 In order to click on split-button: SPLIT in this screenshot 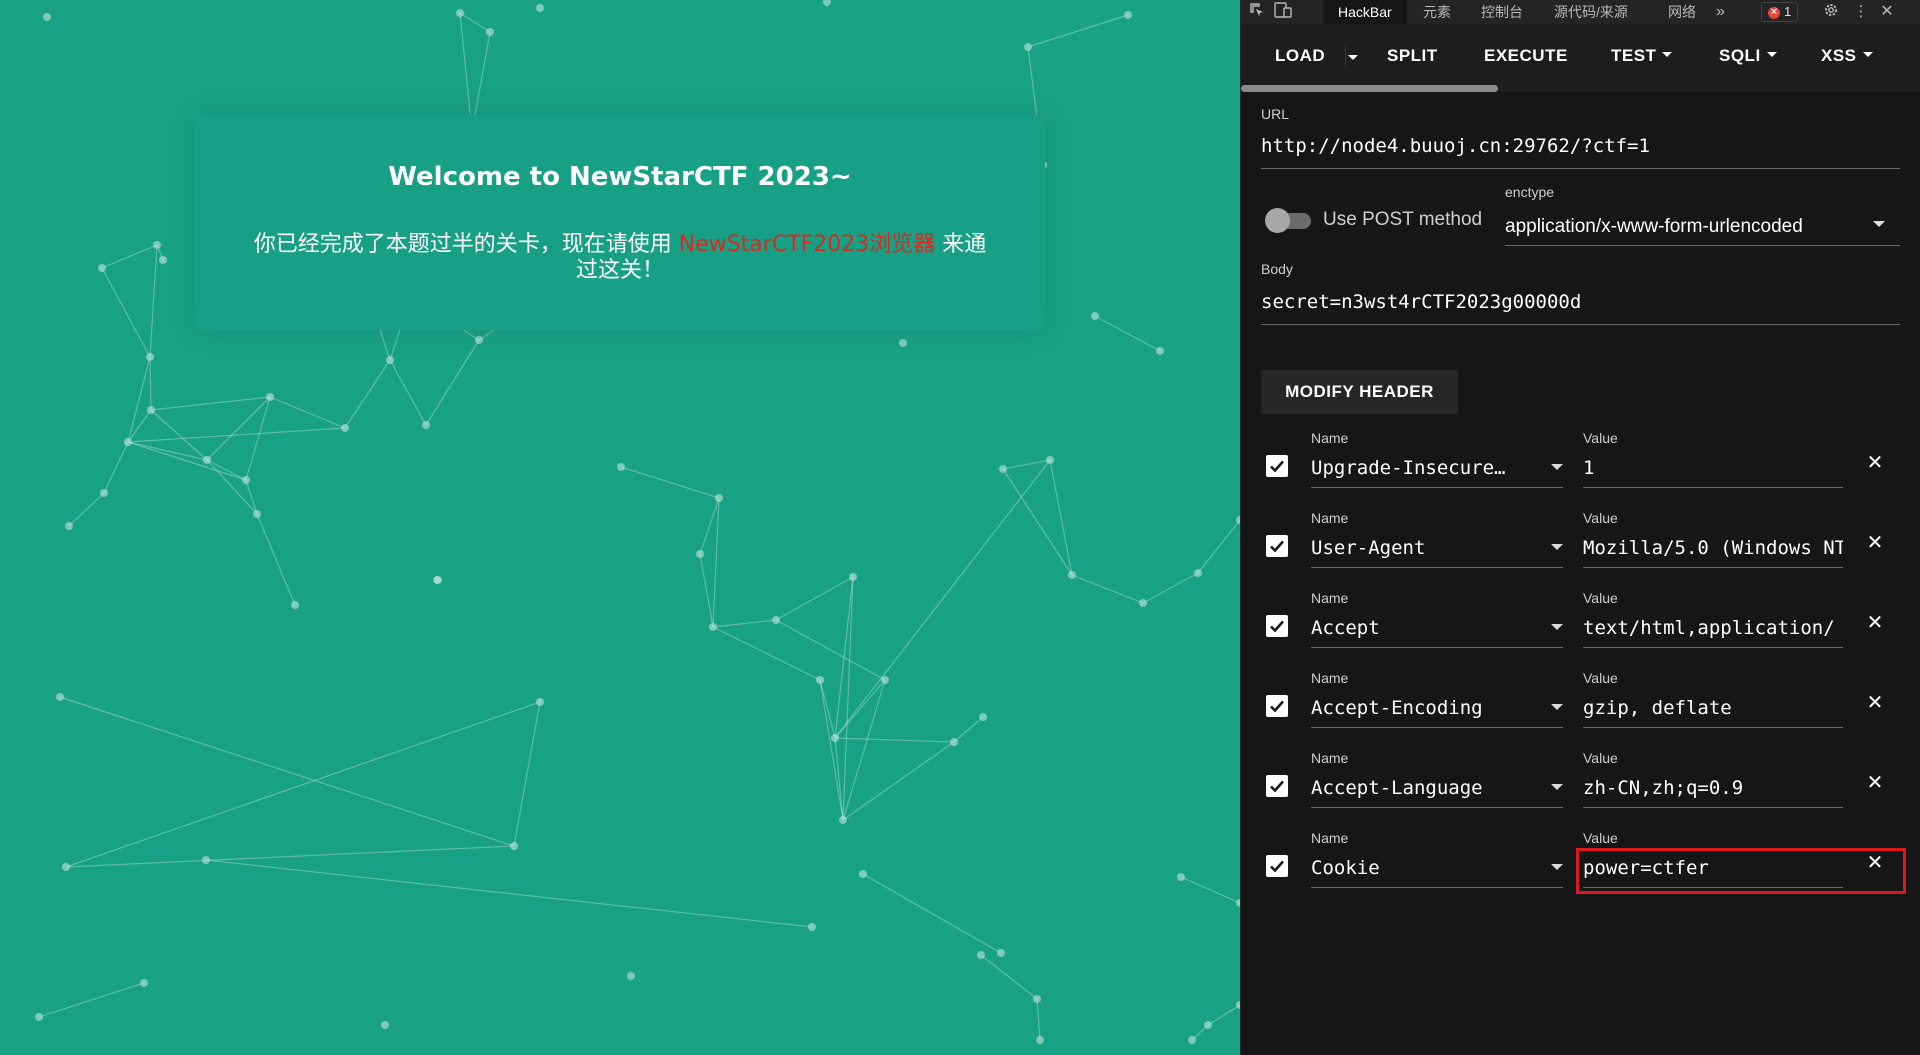, I will do `click(1412, 56)`.